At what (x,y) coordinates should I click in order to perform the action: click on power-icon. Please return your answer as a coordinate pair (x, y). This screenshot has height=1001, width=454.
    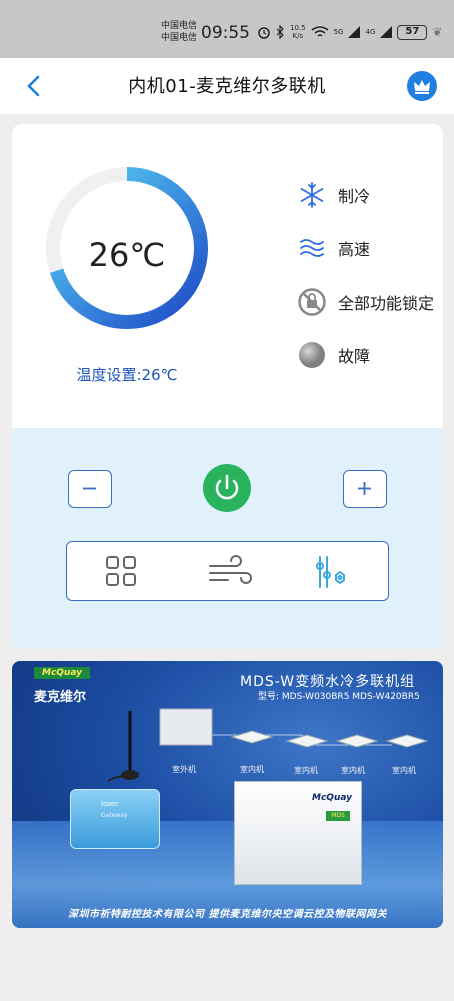
    Looking at the image, I should click on (227, 487).